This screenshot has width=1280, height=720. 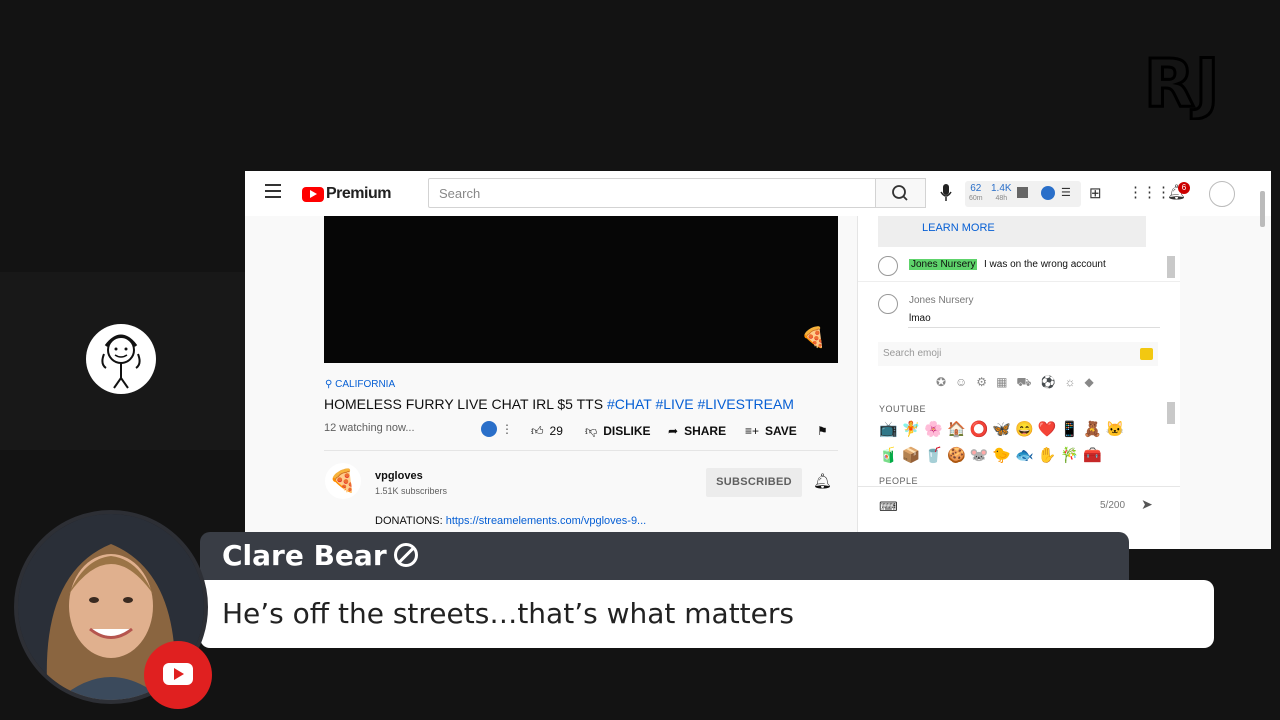 What do you see at coordinates (822, 481) in the screenshot?
I see `bell-icon: 🔔︎` at bounding box center [822, 481].